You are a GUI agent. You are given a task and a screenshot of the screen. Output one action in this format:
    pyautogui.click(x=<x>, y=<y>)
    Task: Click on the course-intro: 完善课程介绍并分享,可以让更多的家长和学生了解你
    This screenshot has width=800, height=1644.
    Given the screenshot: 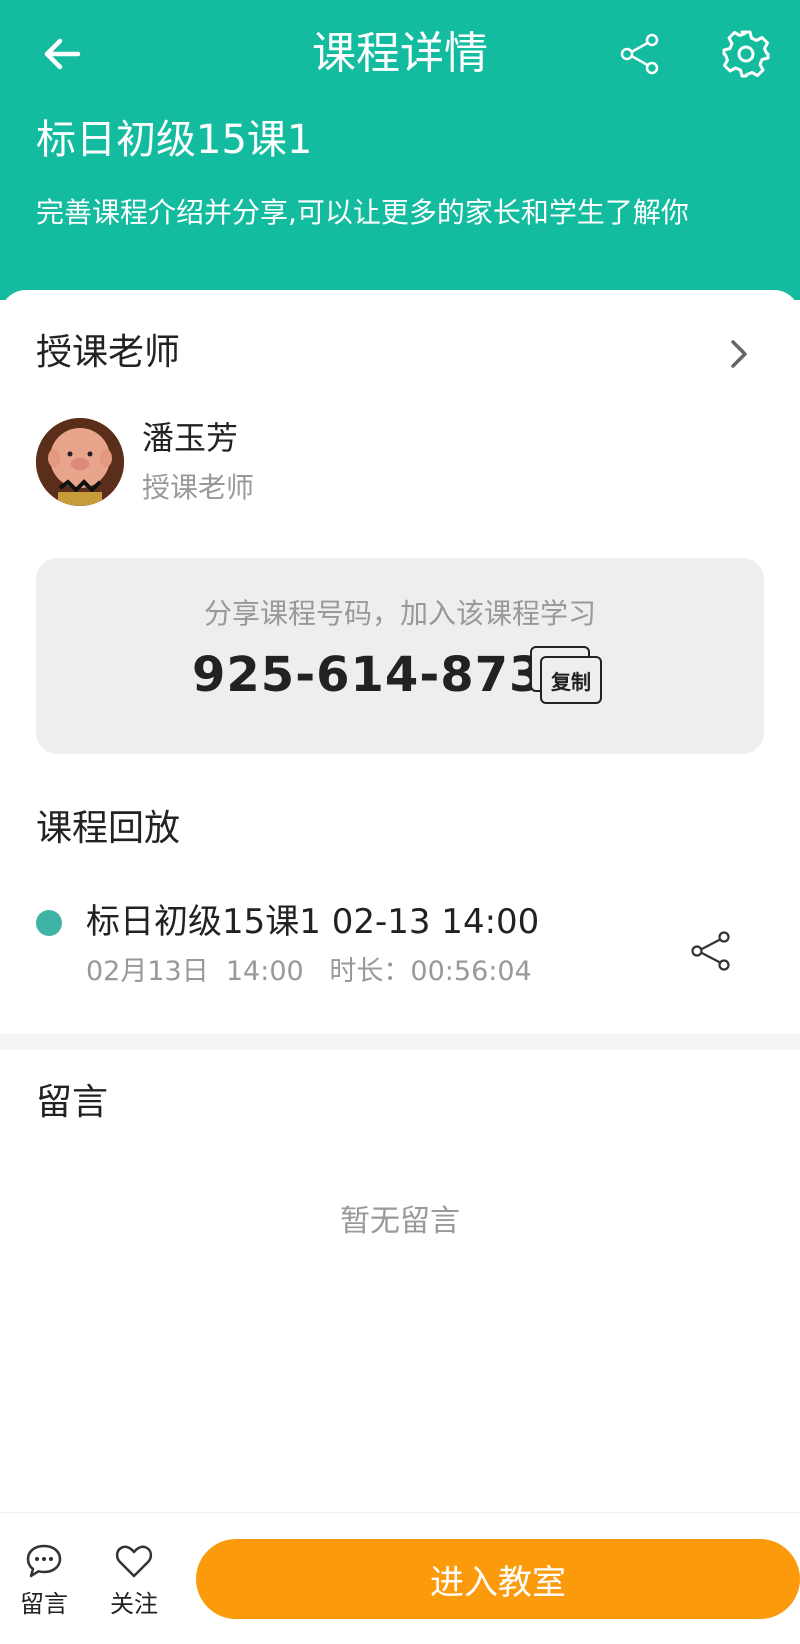 What is the action you would take?
    pyautogui.click(x=362, y=213)
    